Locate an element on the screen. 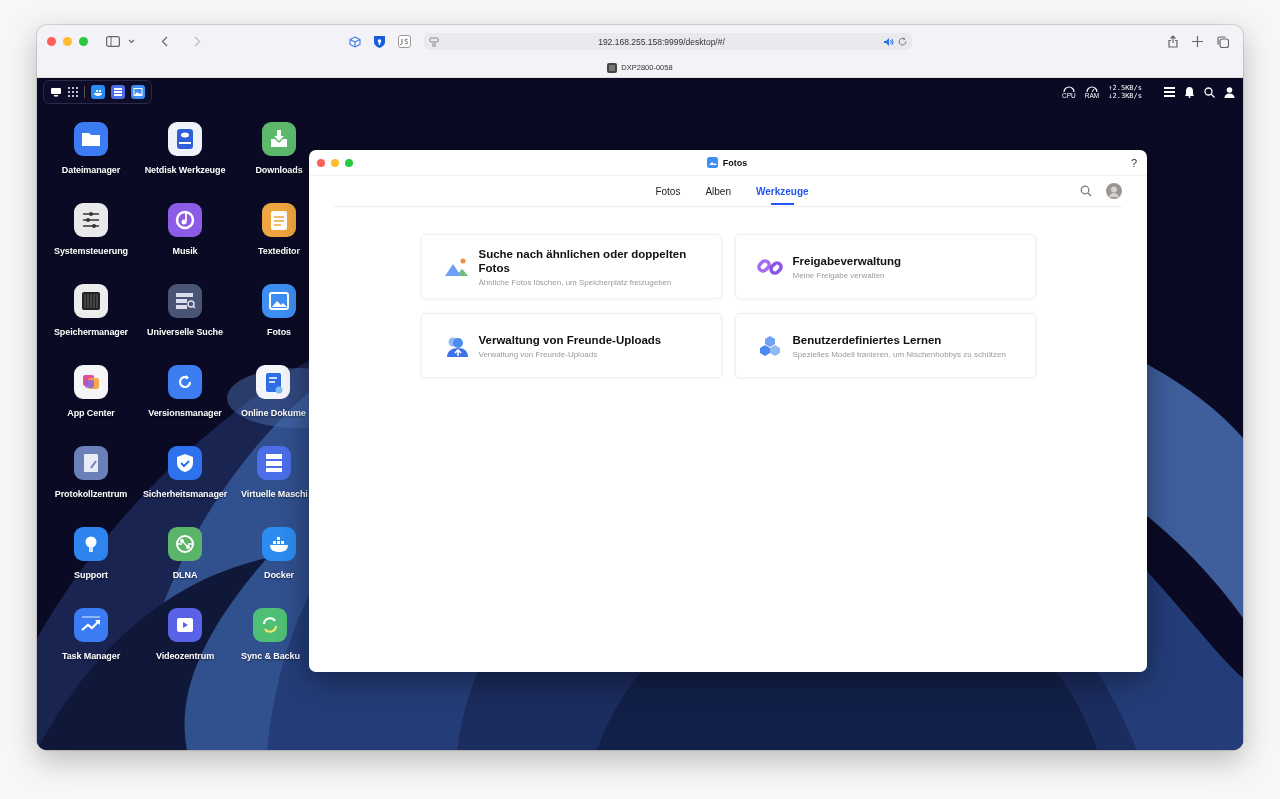 This screenshot has height=799, width=1280. app-shortcut: Sync & Backu is located at coordinates (270, 635).